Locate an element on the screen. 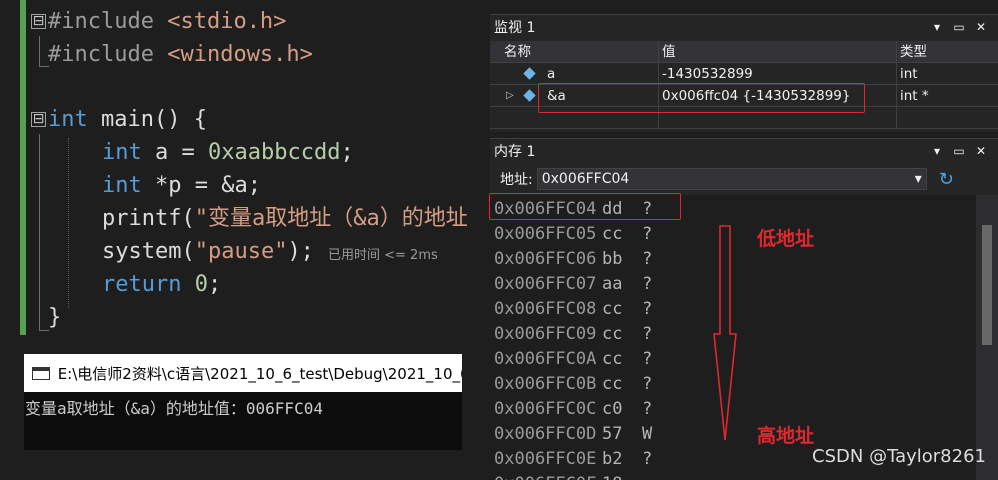 The width and height of the screenshot is (998, 480). memory-scrollbar is located at coordinates (987, 337).